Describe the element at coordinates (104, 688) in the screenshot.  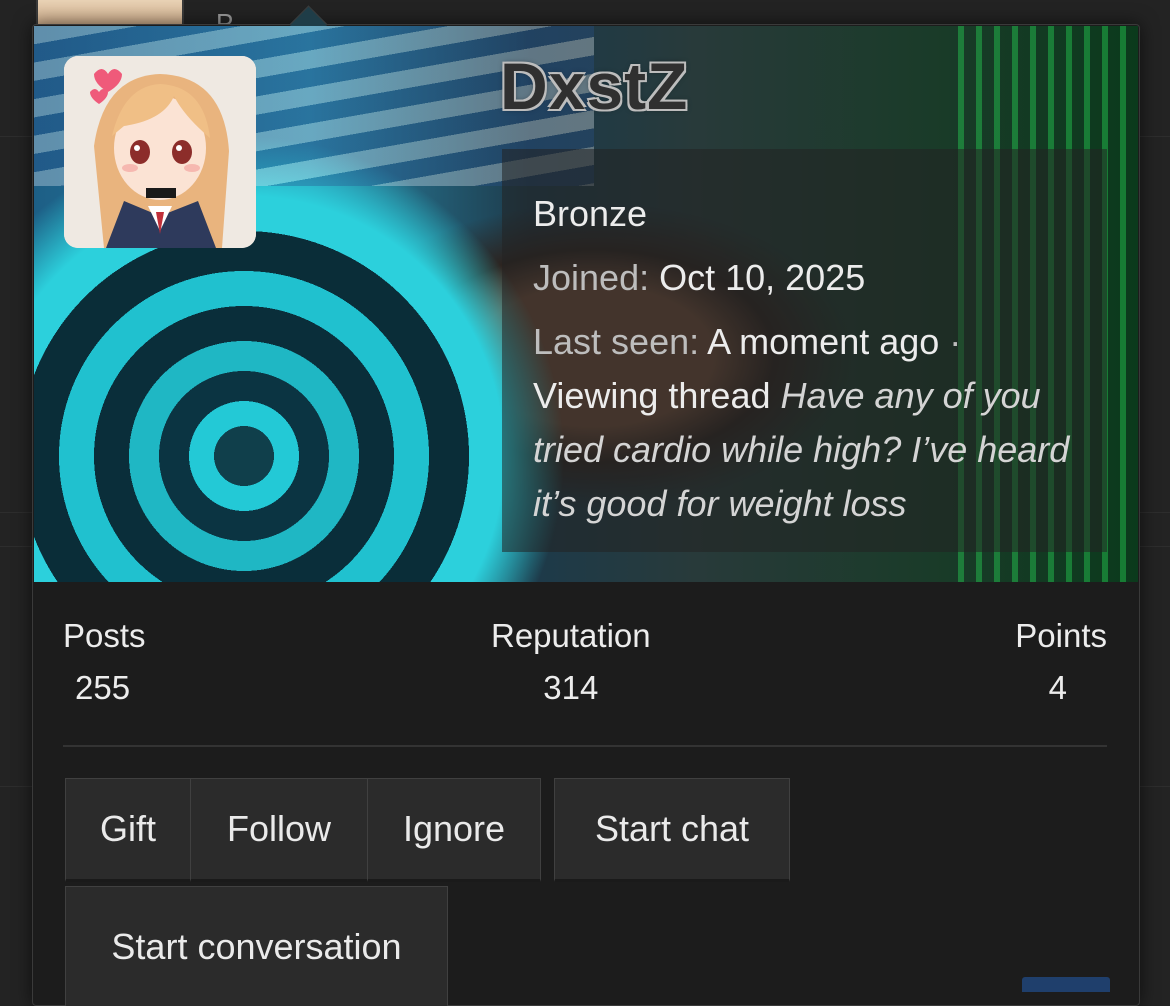
I see `stat-value: 255` at that location.